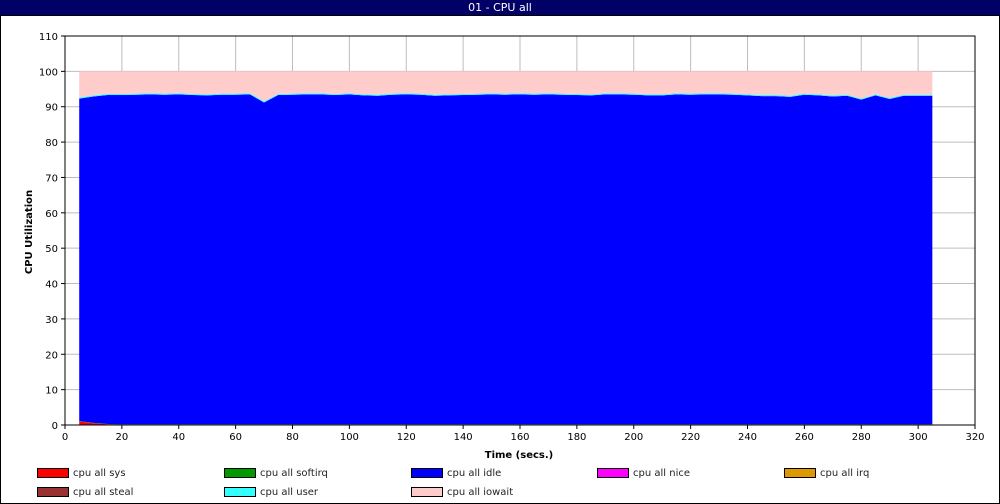  Describe the element at coordinates (51, 143) in the screenshot. I see `y-tick-label: 80` at that location.